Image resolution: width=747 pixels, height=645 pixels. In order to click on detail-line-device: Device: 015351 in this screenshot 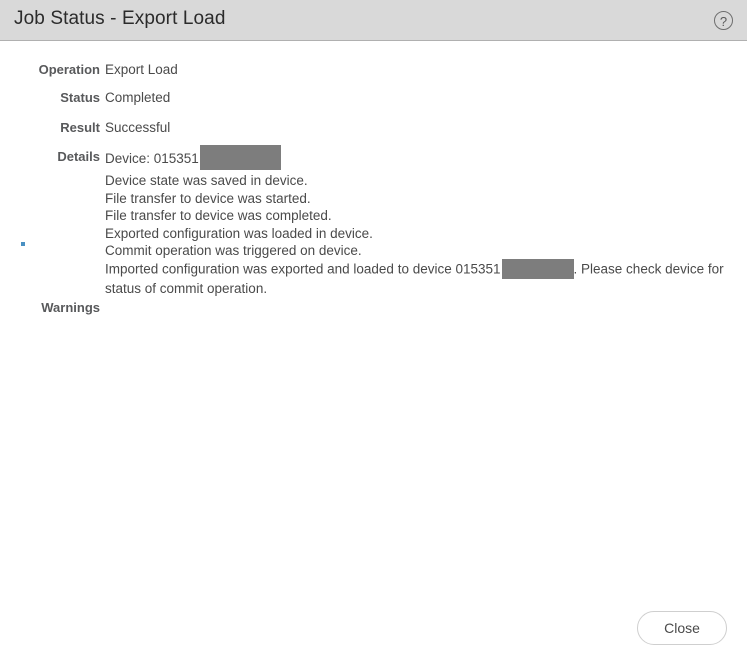, I will do `click(417, 158)`.